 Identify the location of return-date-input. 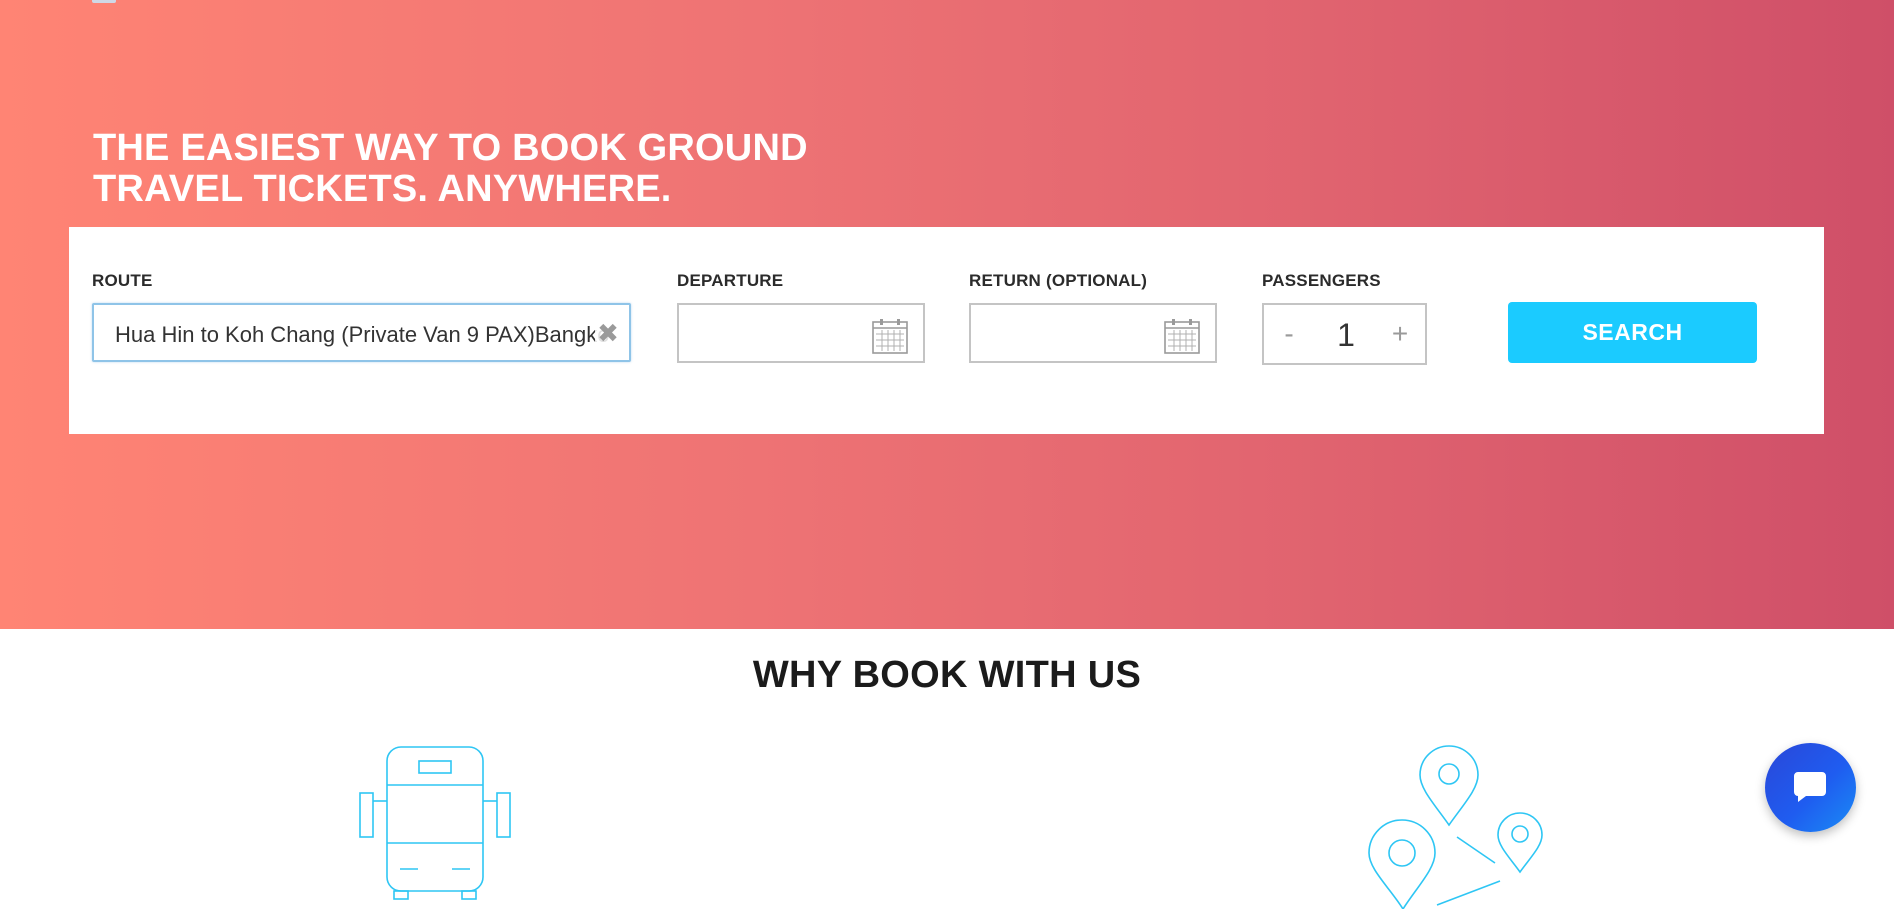
(1093, 333).